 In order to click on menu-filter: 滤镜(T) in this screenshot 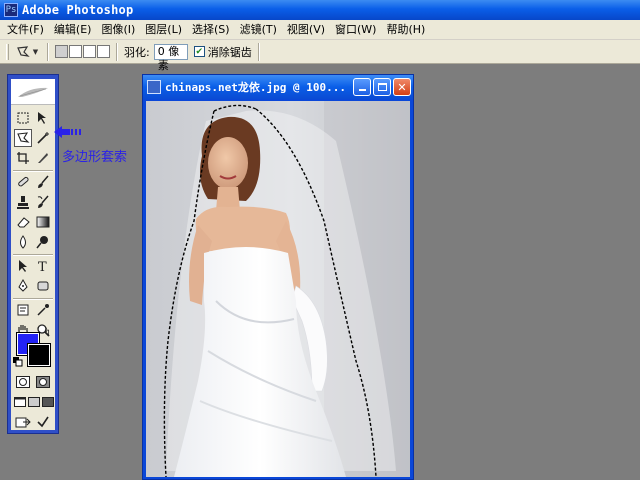, I will do `click(258, 30)`.